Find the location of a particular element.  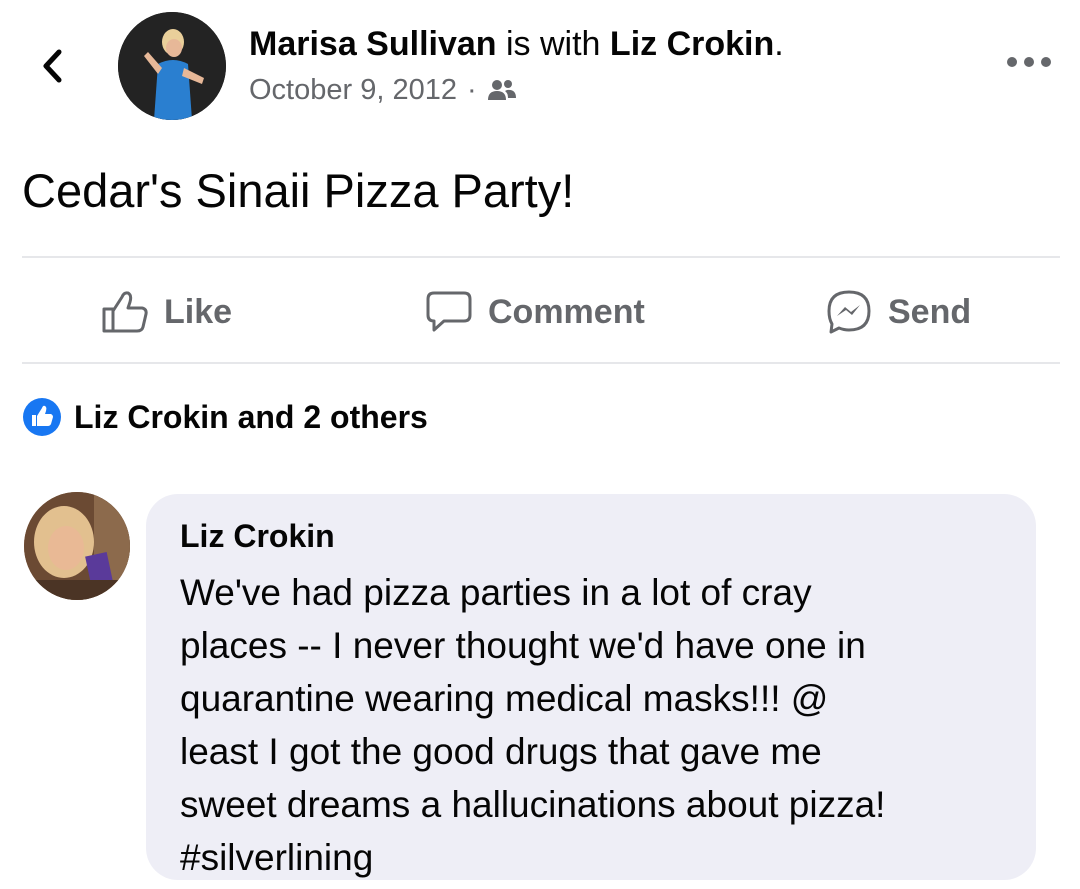

tagged-name: Liz Crokin is located at coordinates (692, 44).